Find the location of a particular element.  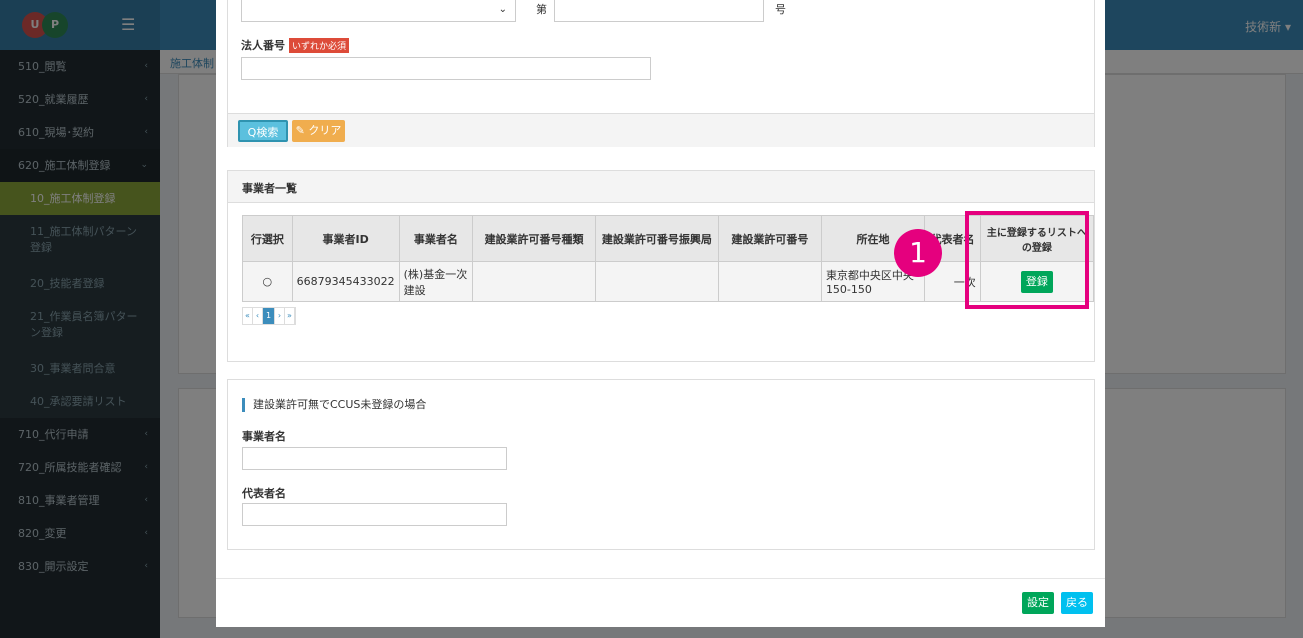

clear-button-label: クリア is located at coordinates (325, 130).